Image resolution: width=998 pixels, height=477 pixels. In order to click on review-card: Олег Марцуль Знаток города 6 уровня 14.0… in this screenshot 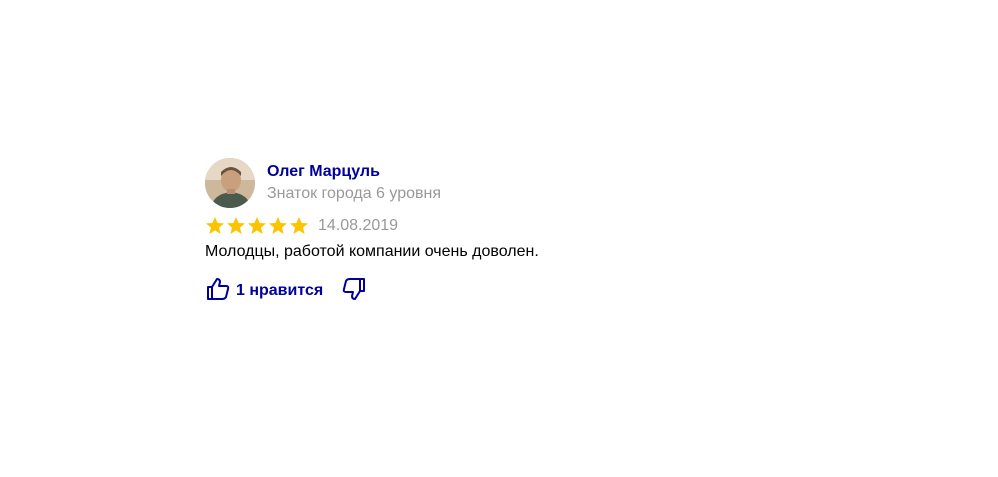, I will do `click(415, 231)`.